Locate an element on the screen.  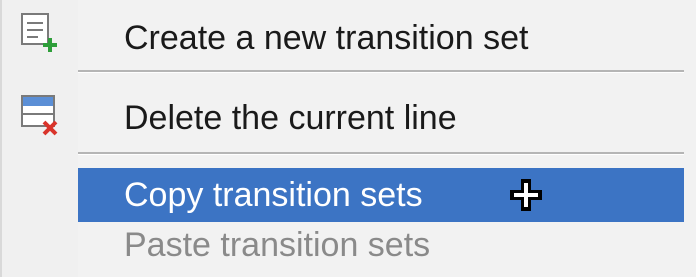
menu-item-label: Paste transition sets is located at coordinates (277, 244).